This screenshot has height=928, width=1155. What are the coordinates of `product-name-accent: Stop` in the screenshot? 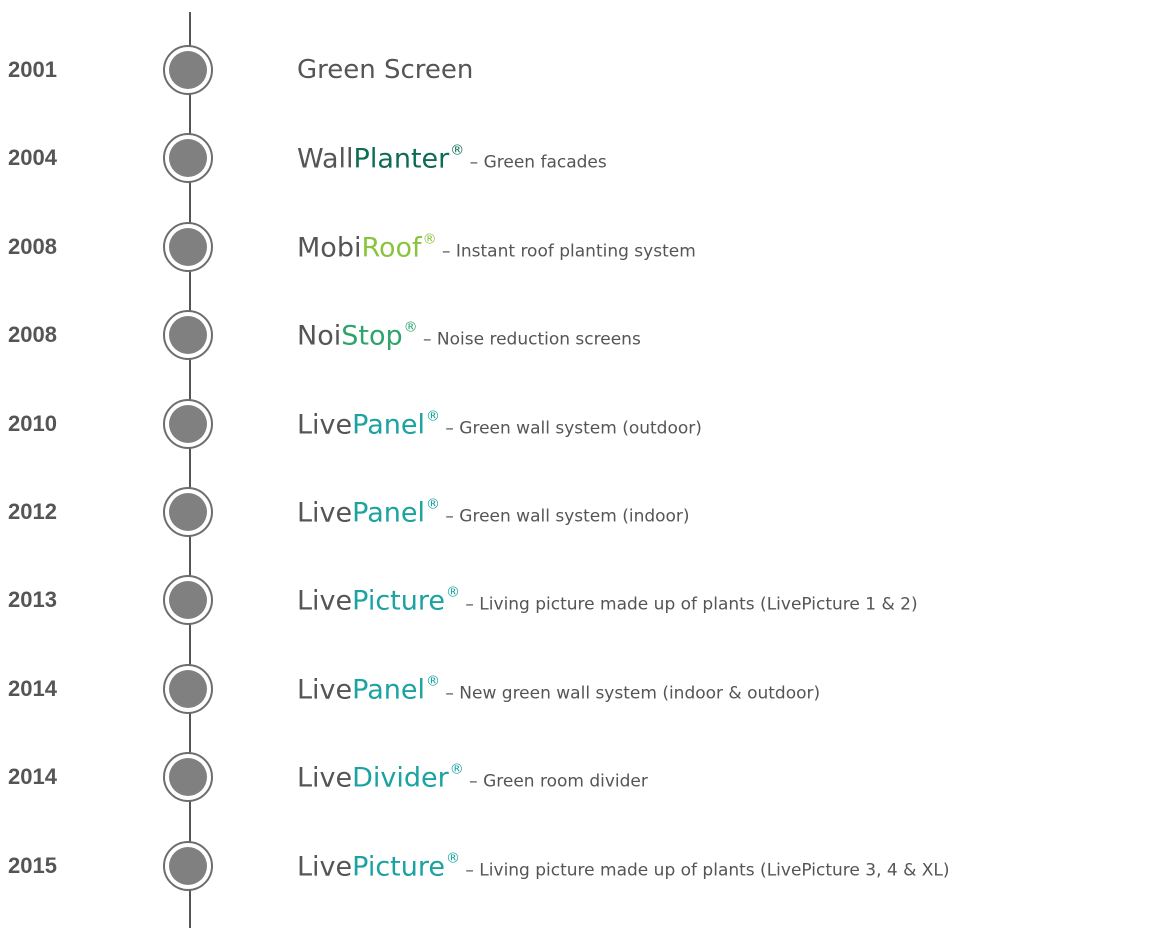 It's located at (372, 336).